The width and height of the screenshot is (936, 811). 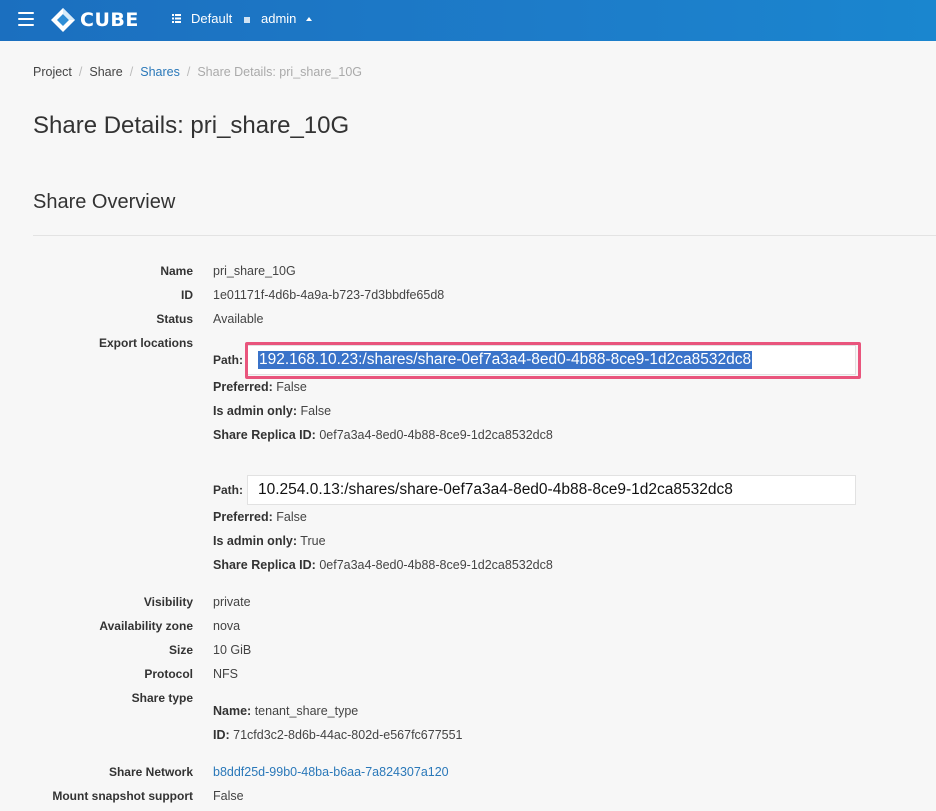 What do you see at coordinates (122, 796) in the screenshot?
I see `mount-snapshot-label: Mount snapshot support` at bounding box center [122, 796].